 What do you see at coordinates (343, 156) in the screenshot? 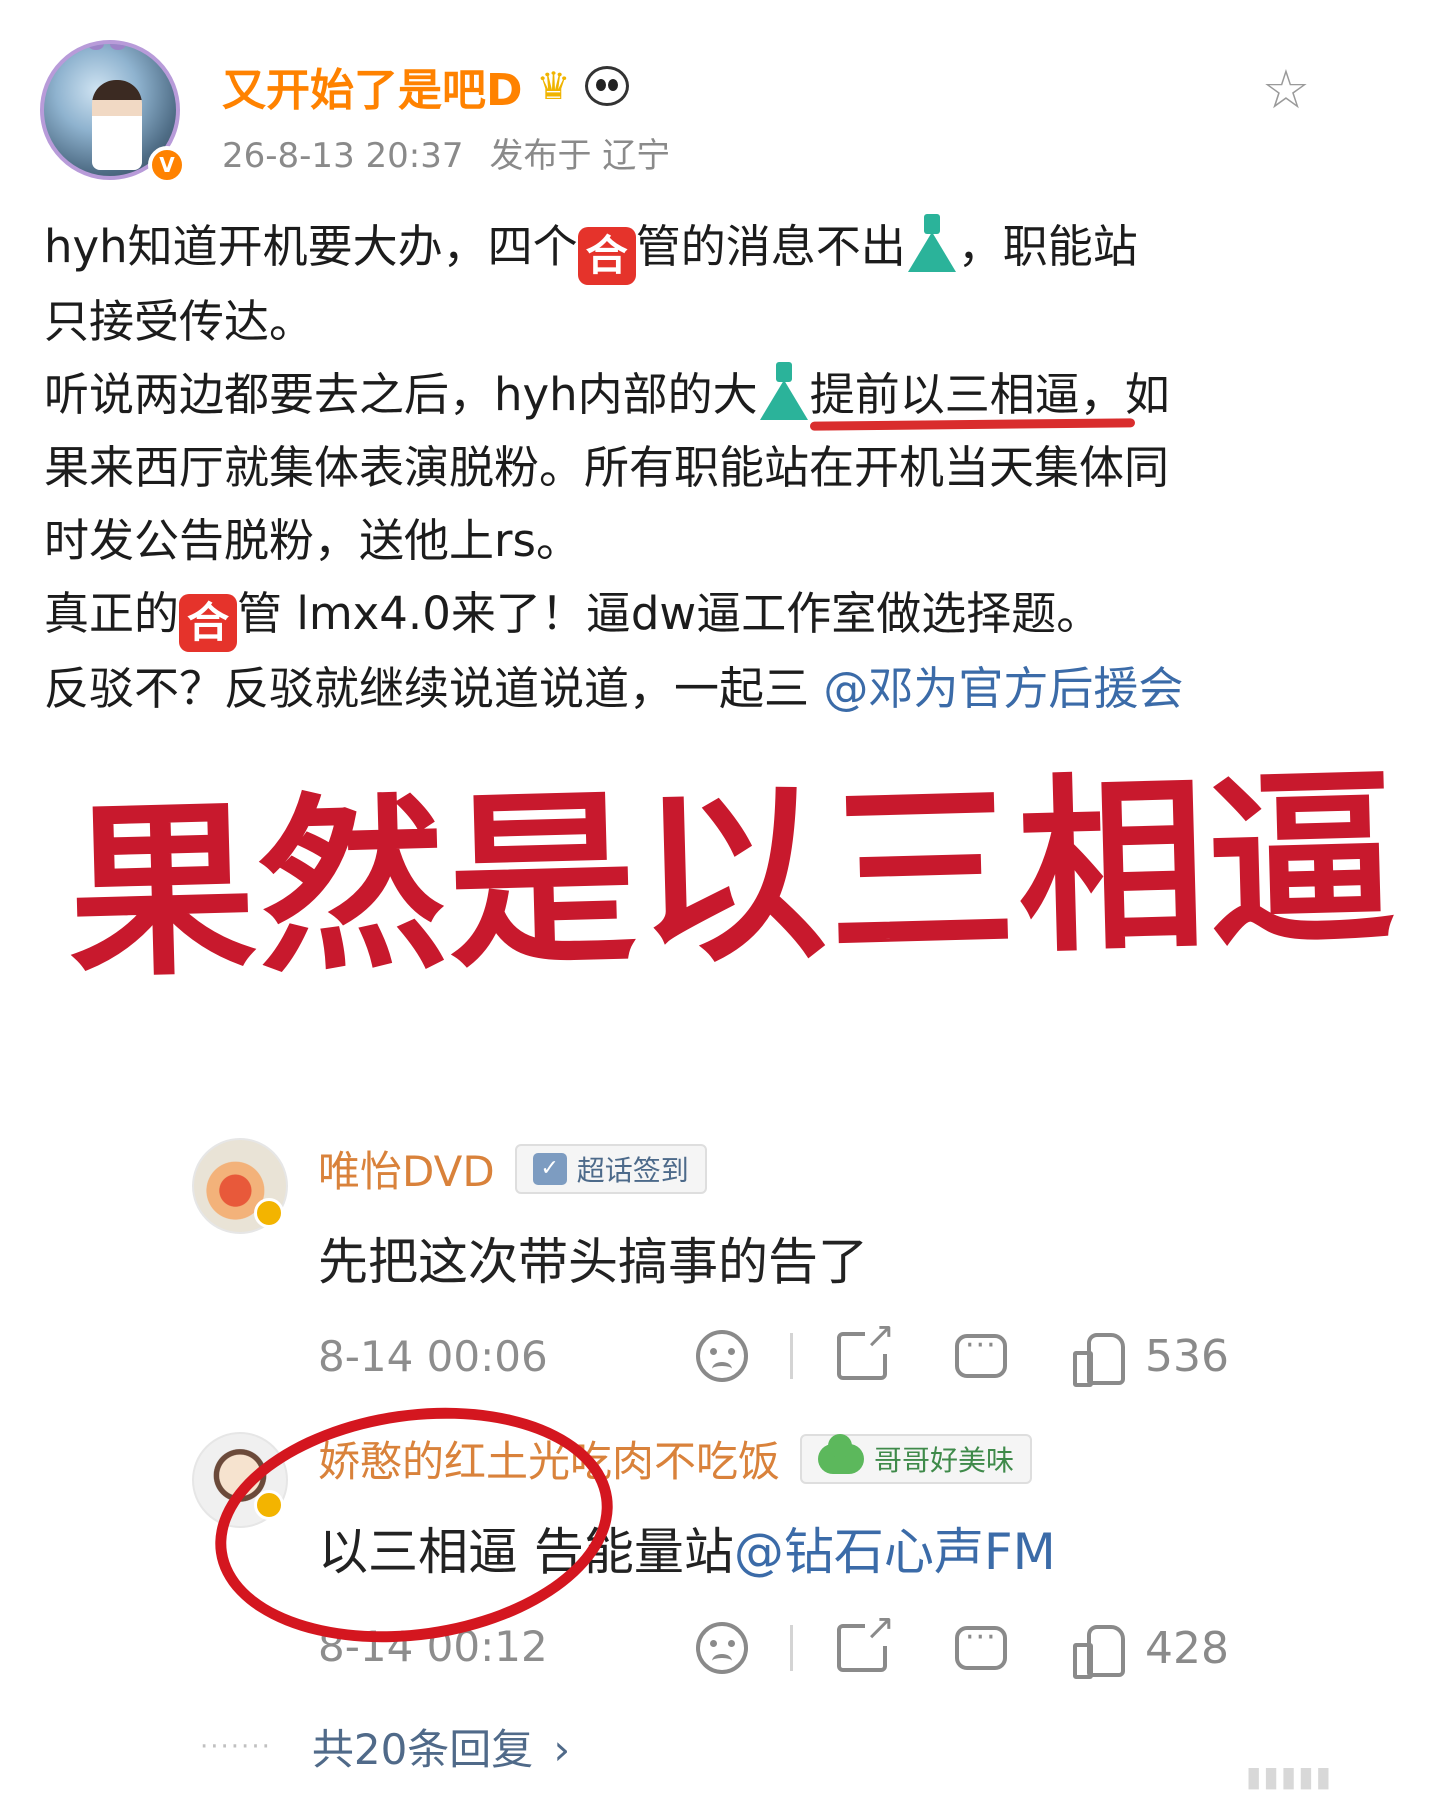
I see `post-timestamp: 26-8-13 20:37` at bounding box center [343, 156].